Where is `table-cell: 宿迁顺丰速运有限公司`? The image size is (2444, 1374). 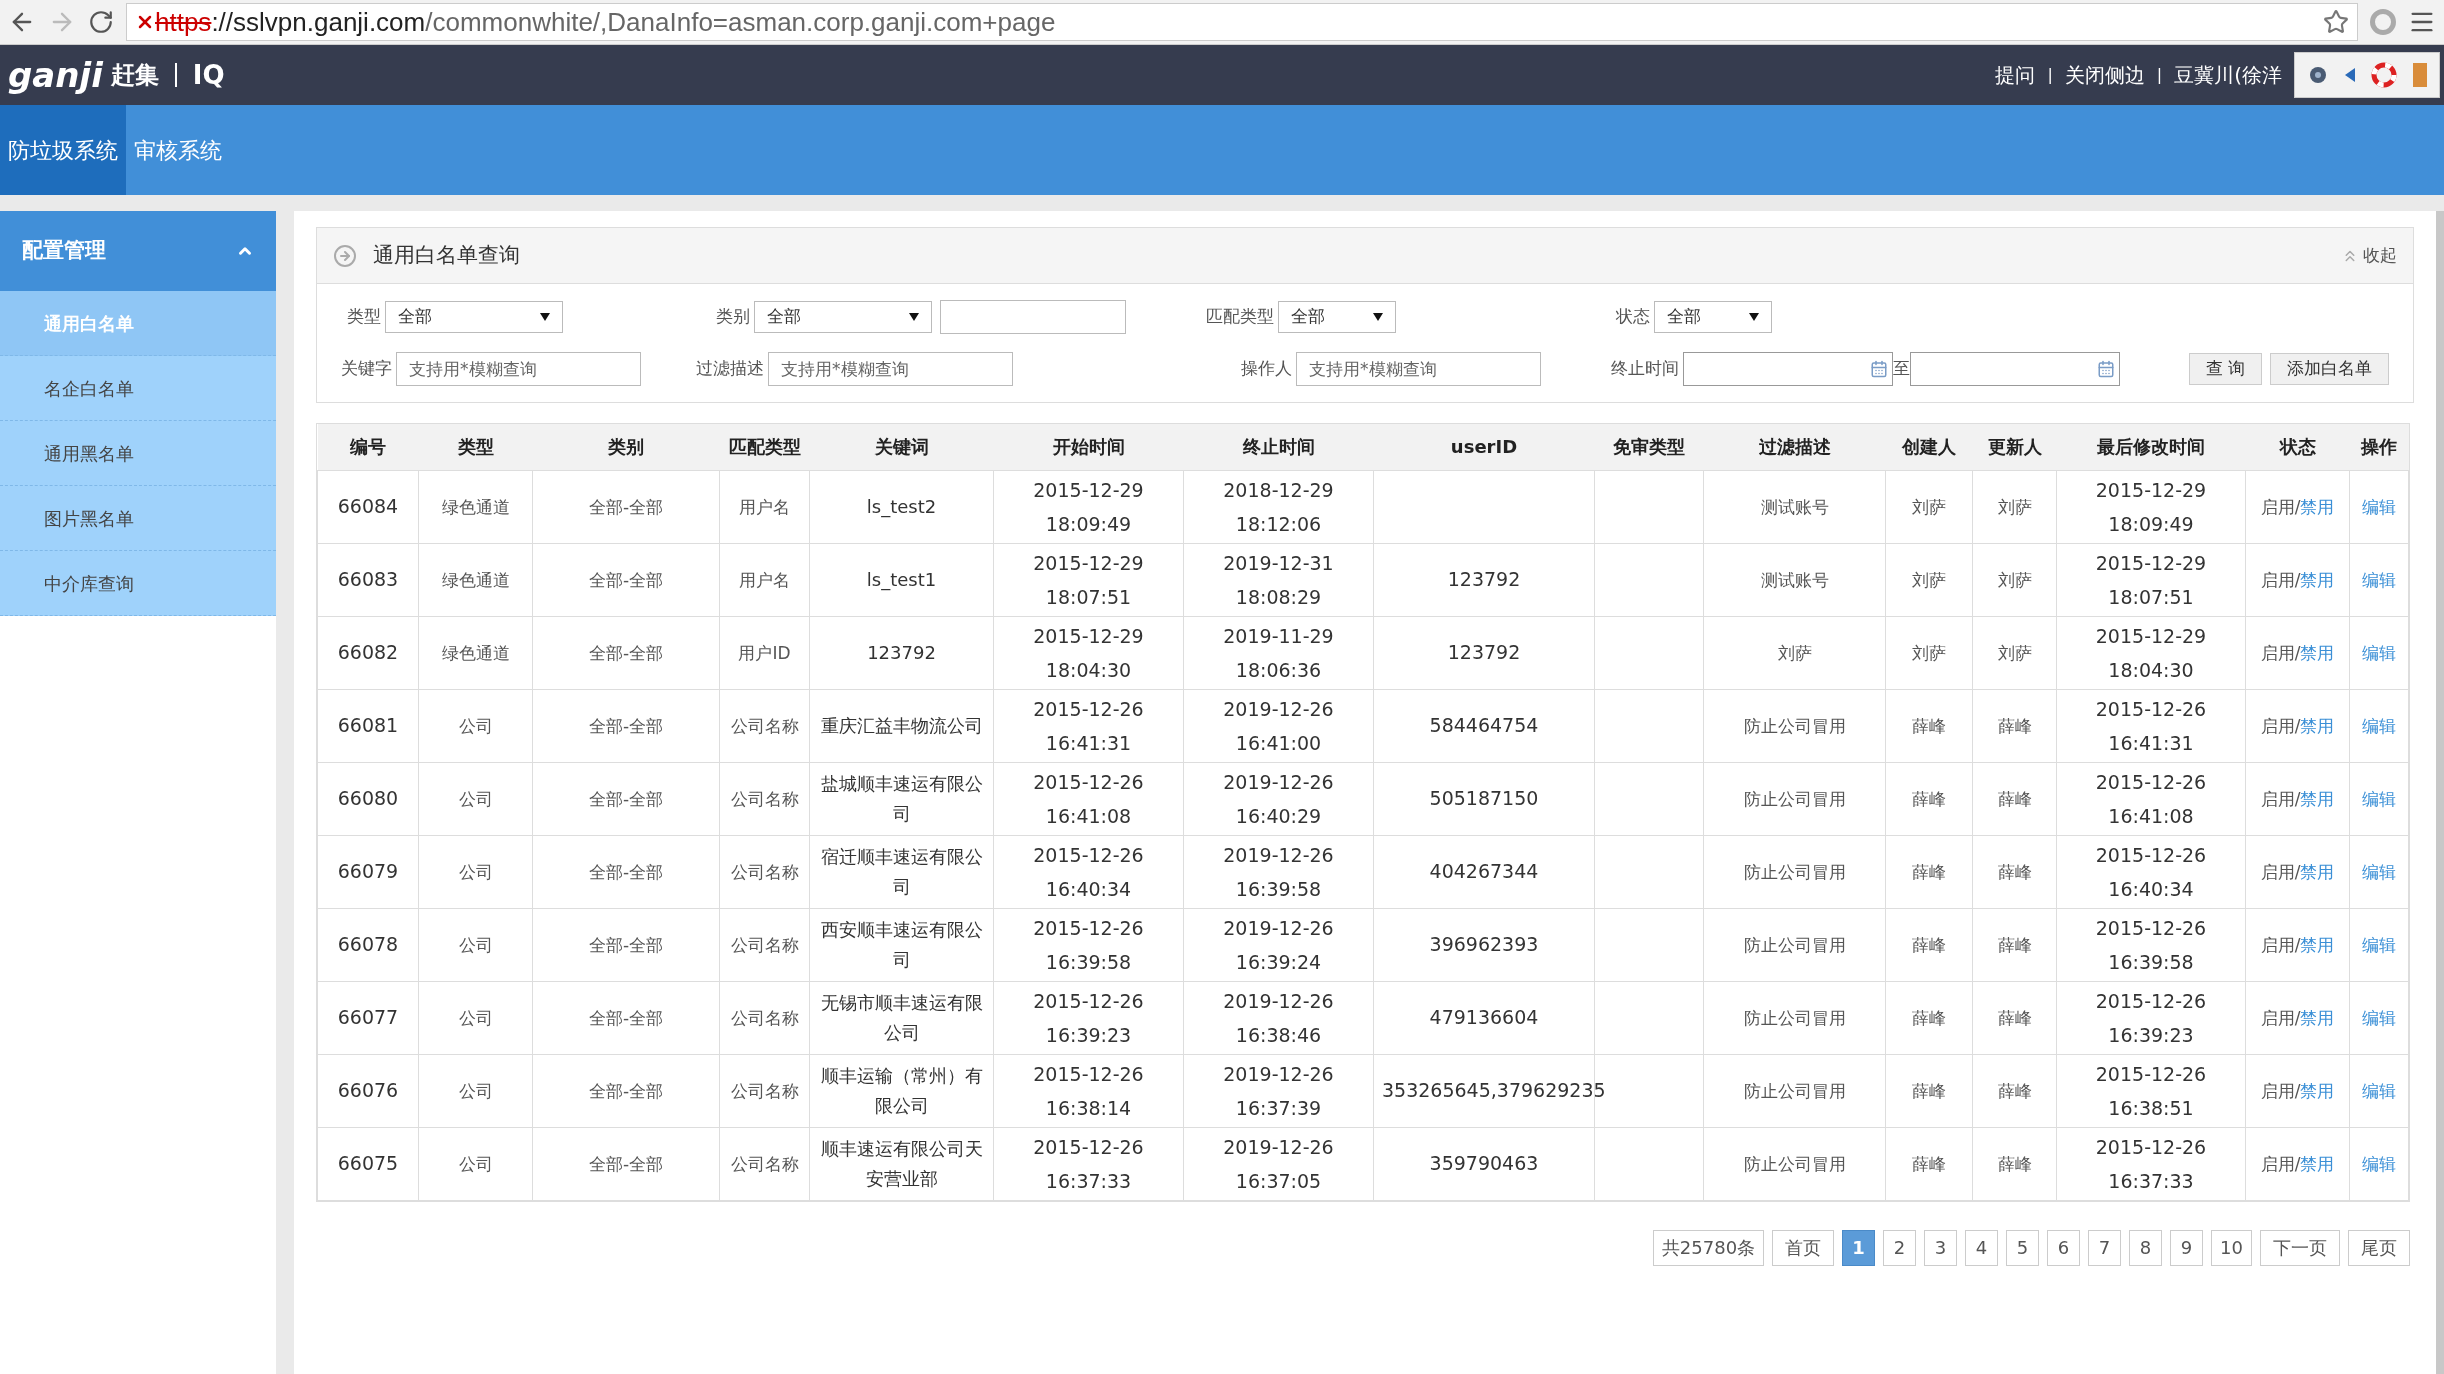 table-cell: 宿迁顺丰速运有限公司 is located at coordinates (901, 871).